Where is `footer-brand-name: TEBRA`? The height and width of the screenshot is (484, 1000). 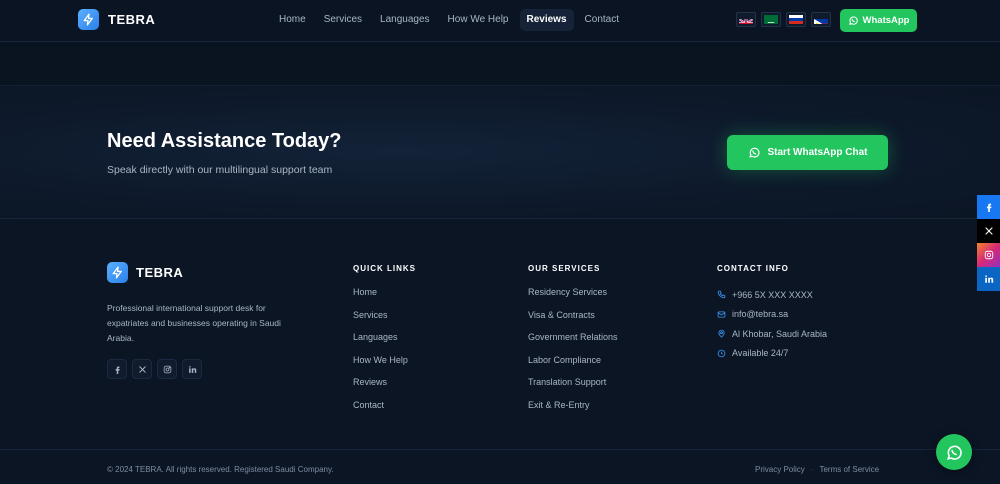 footer-brand-name: TEBRA is located at coordinates (160, 272).